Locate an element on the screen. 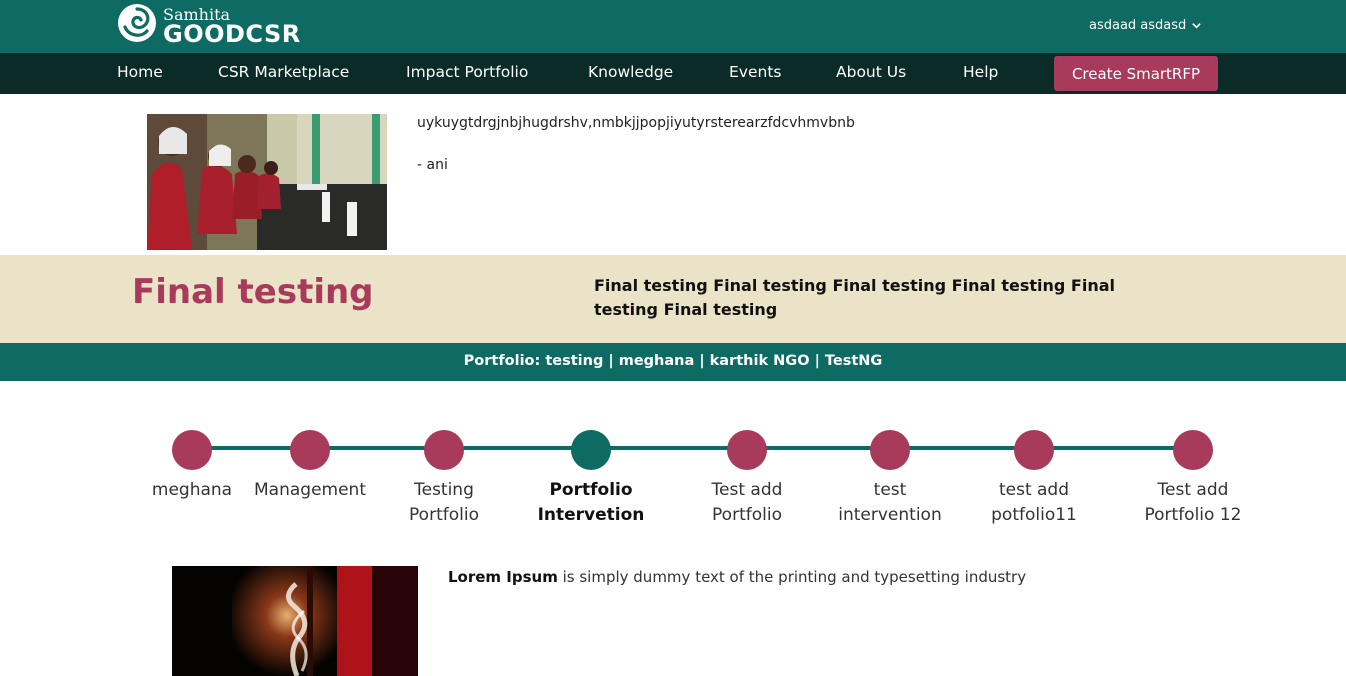  top-header: Samhita GOODCSR asdaad asdasd is located at coordinates (673, 26).